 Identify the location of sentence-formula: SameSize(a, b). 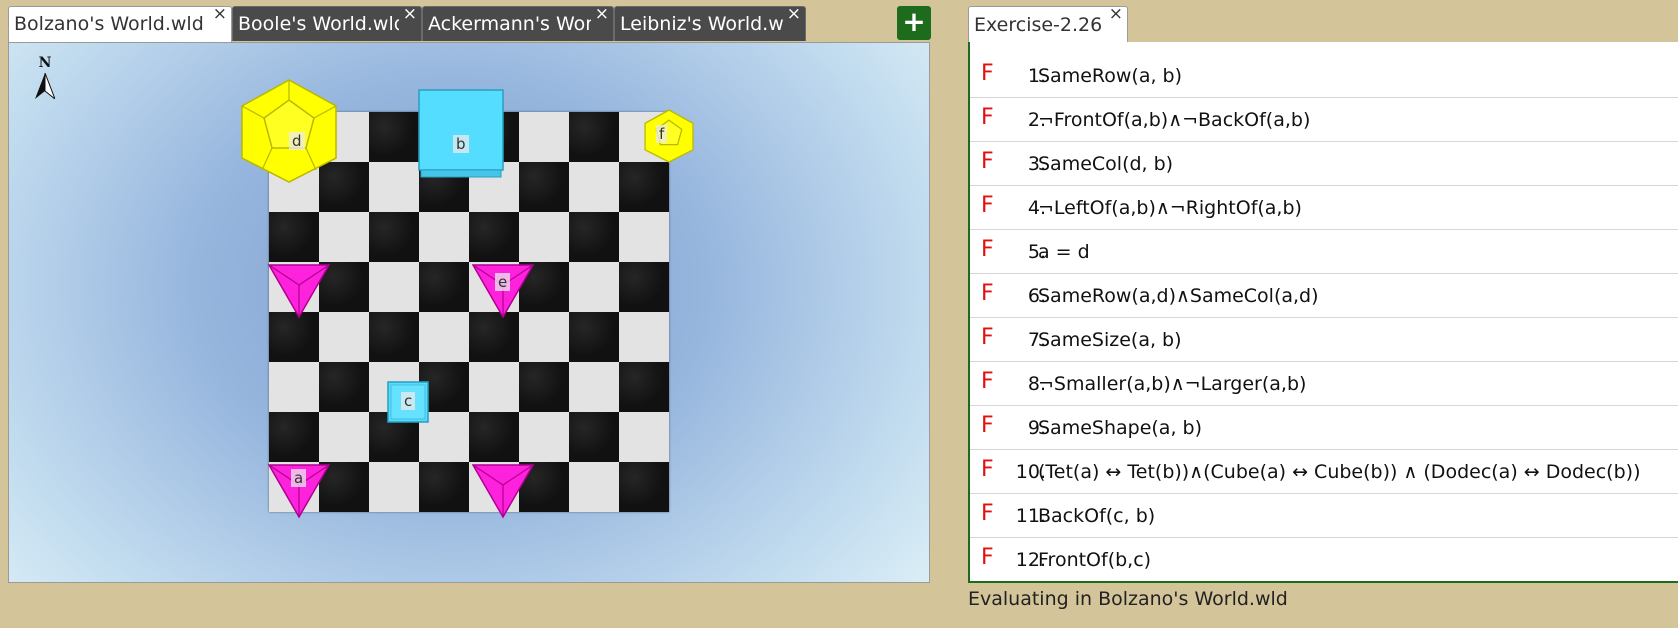
(1110, 340).